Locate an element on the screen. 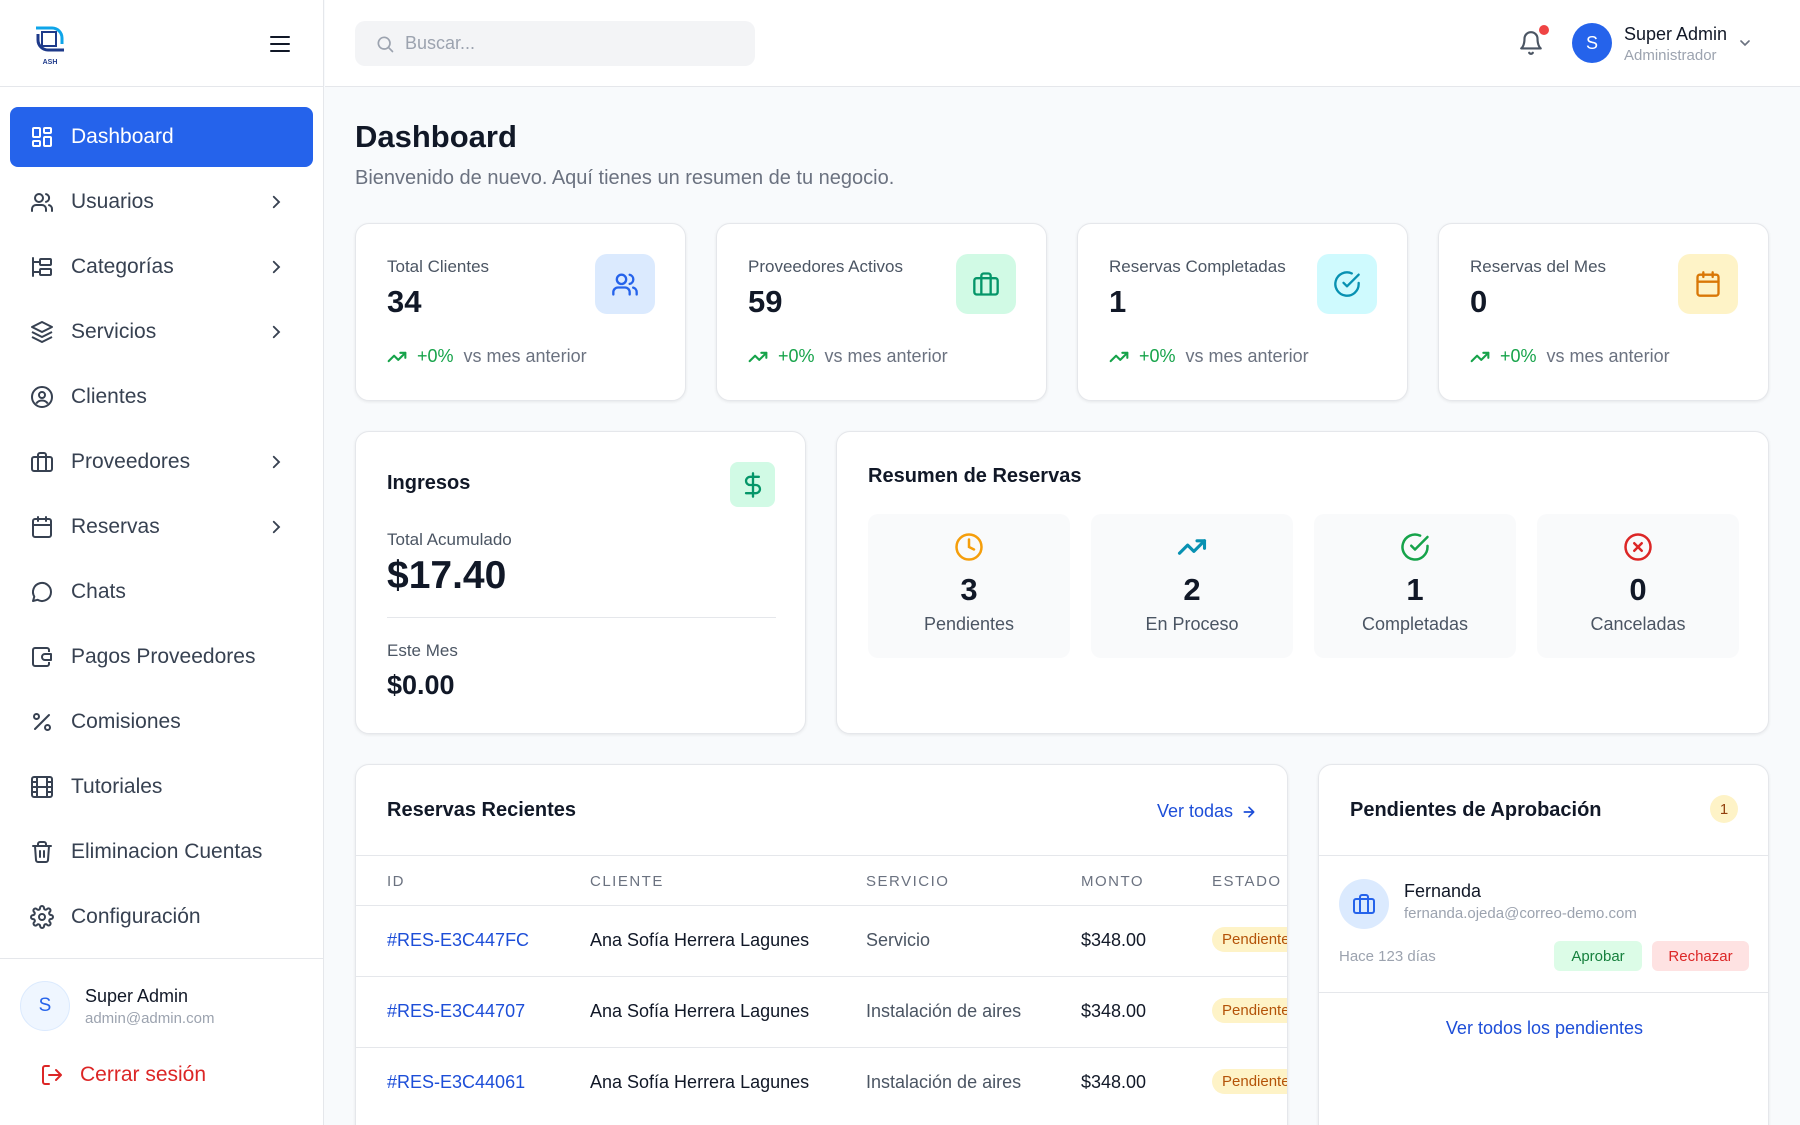 The width and height of the screenshot is (1800, 1125). percent-icon is located at coordinates (42, 722).